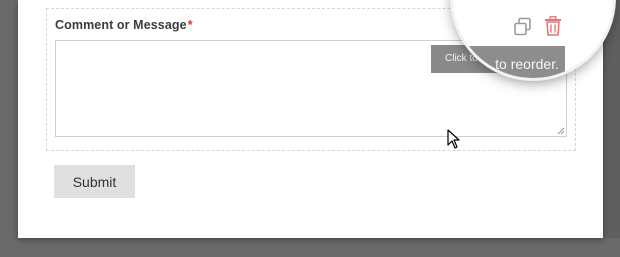 Image resolution: width=620 pixels, height=257 pixels. Describe the element at coordinates (310, 247) in the screenshot. I see `backdrop-bottom` at that location.